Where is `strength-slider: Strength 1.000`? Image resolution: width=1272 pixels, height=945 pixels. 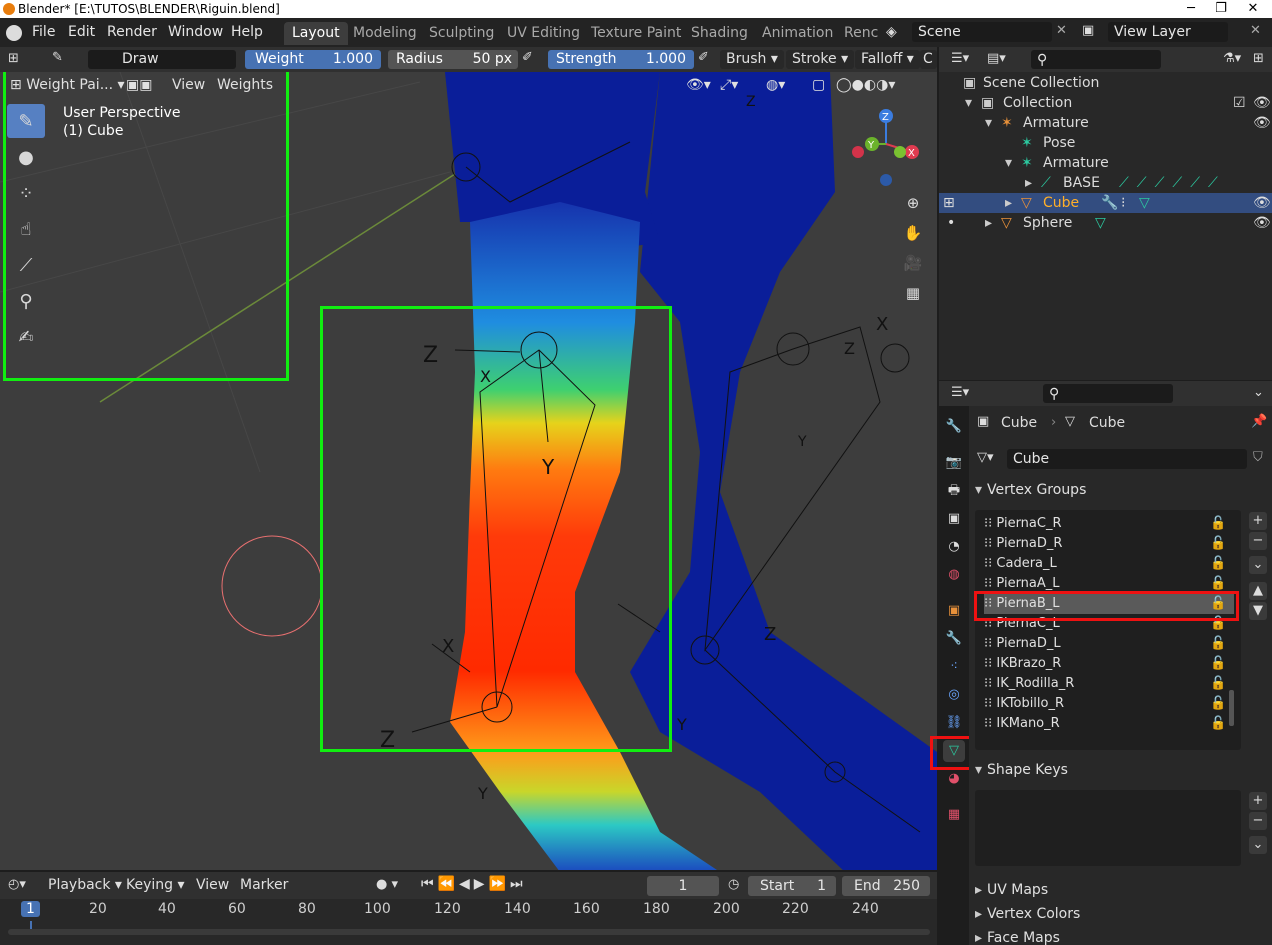 strength-slider: Strength 1.000 is located at coordinates (621, 59).